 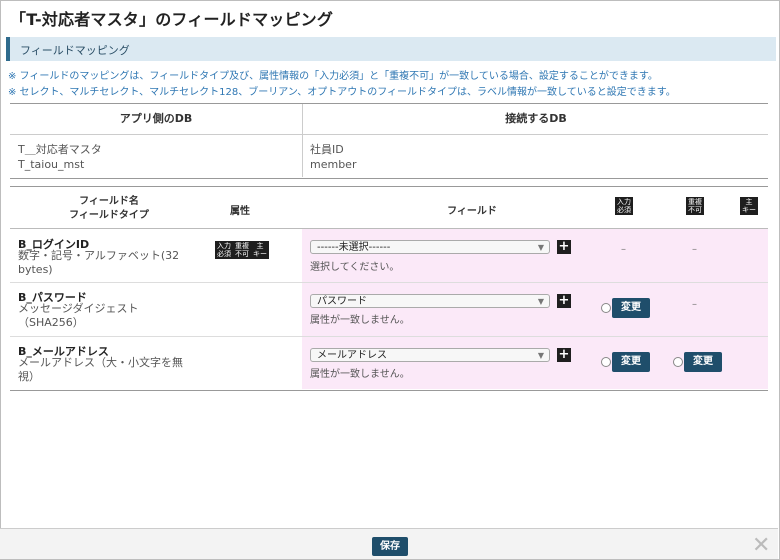 I want to click on app-db-header: アプリ側のDB, so click(x=156, y=118).